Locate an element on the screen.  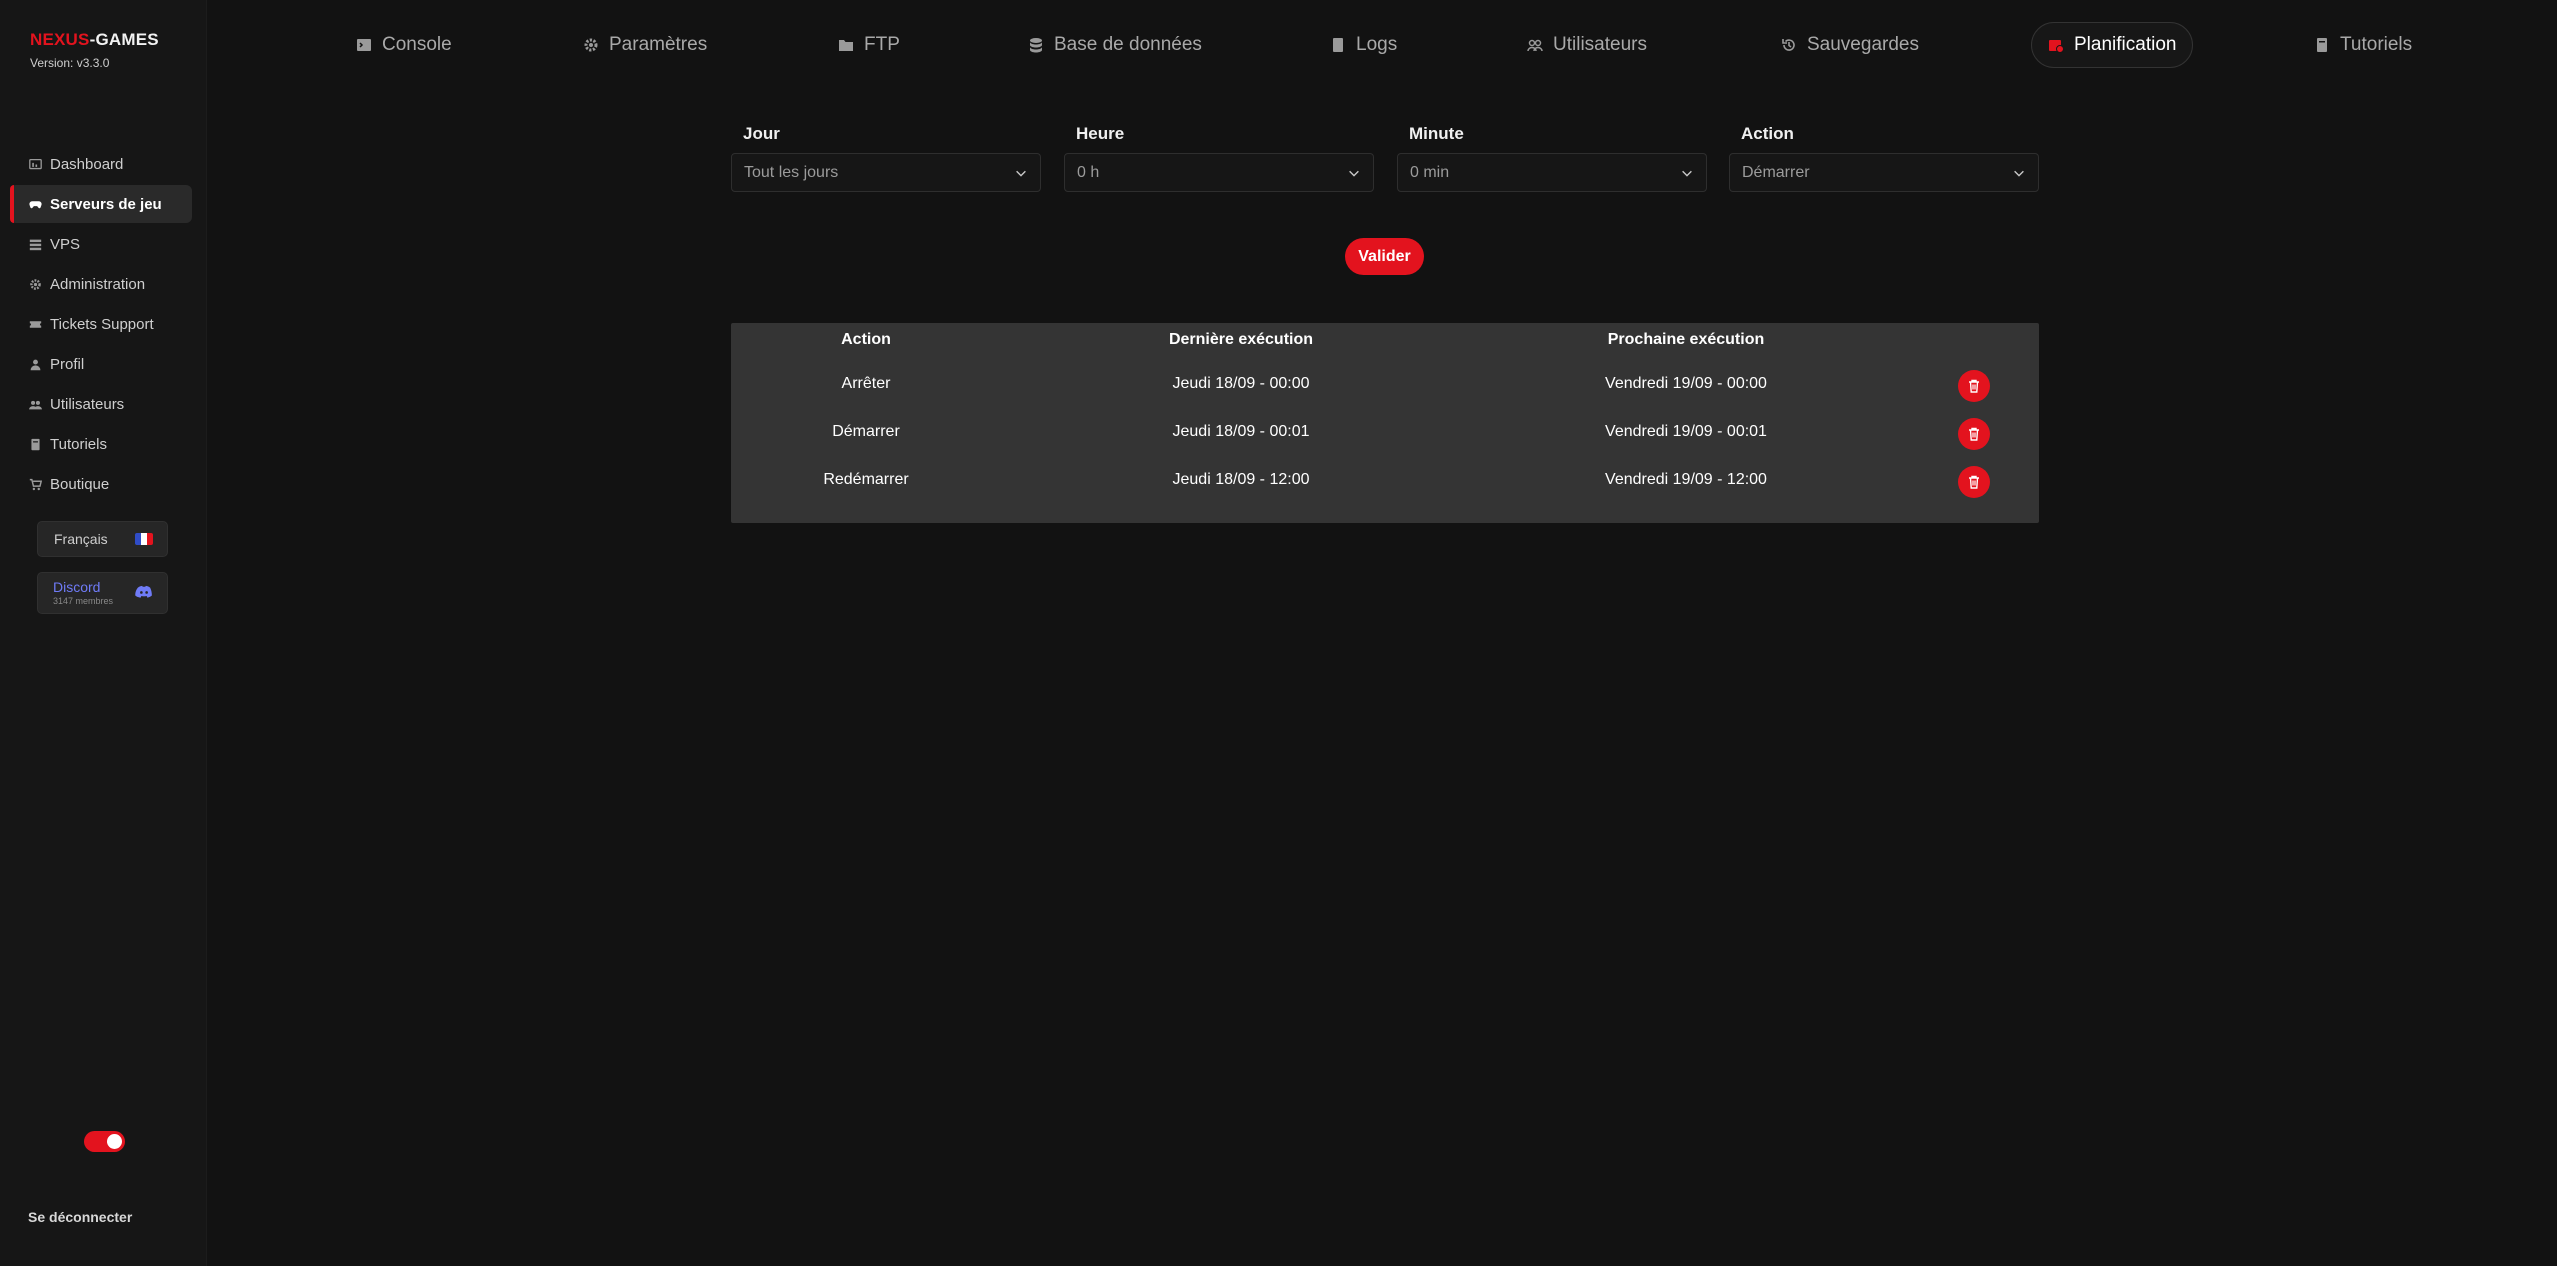
row-action: Redémarrer is located at coordinates (866, 479).